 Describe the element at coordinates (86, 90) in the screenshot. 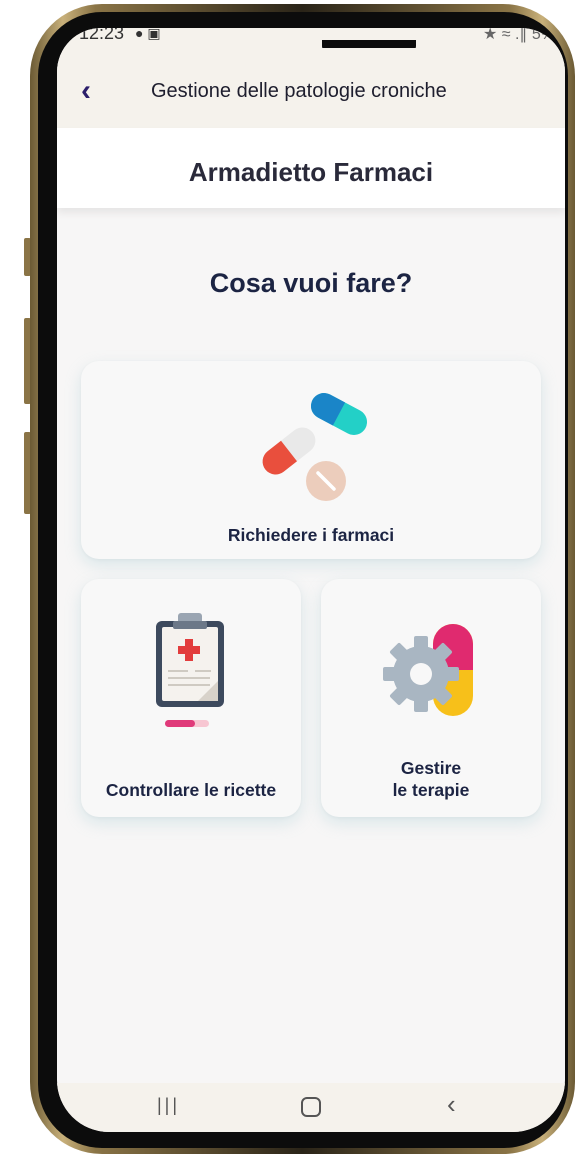

I see `chevron-left-icon: ‹` at that location.